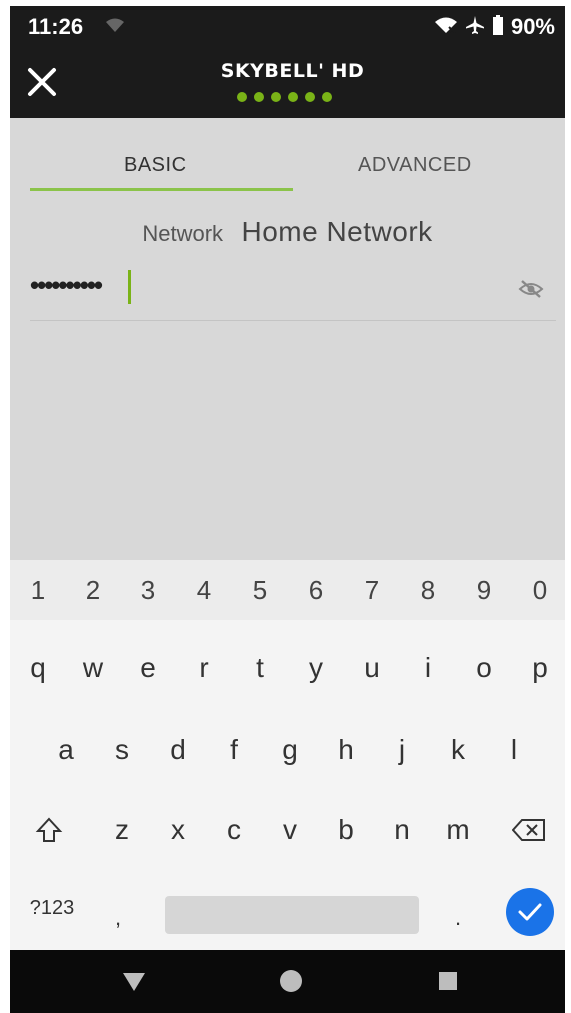  What do you see at coordinates (497, 27) in the screenshot?
I see `battery-icon` at bounding box center [497, 27].